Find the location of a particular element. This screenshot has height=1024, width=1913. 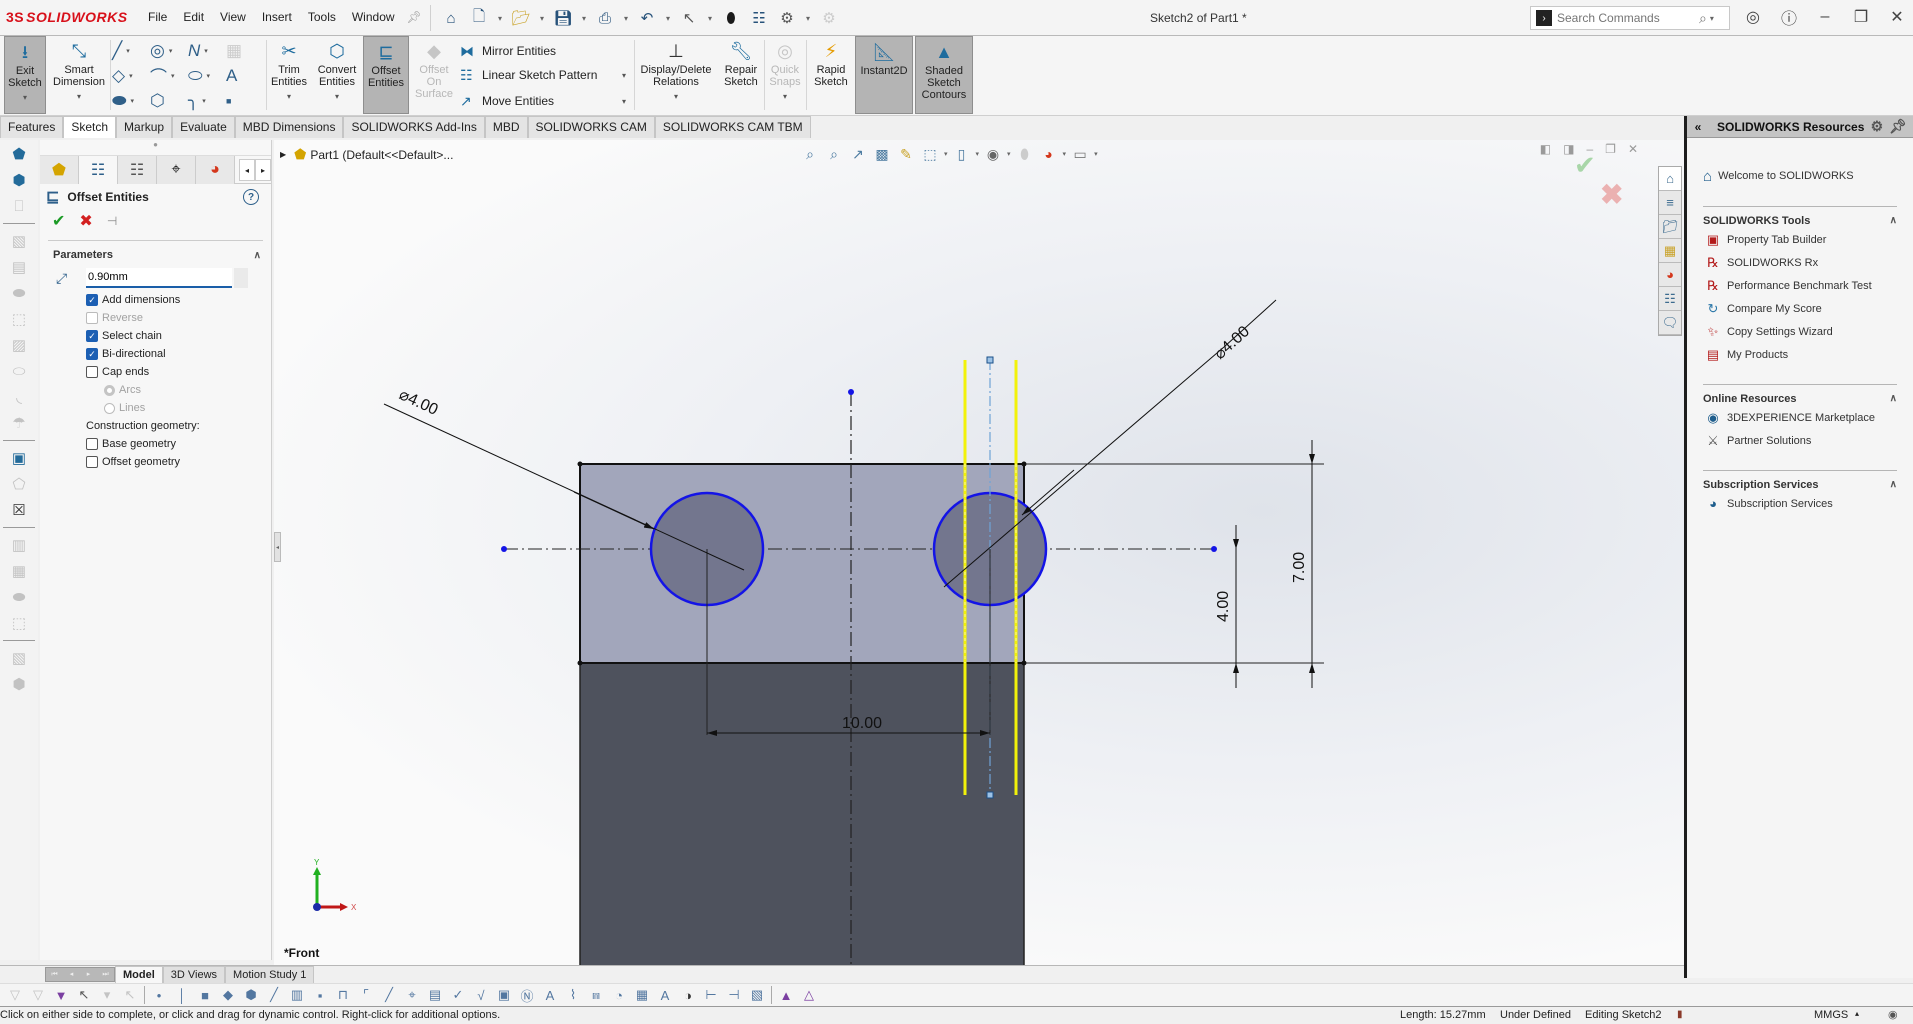

select-cursor-icon: ↖ is located at coordinates (689, 18).